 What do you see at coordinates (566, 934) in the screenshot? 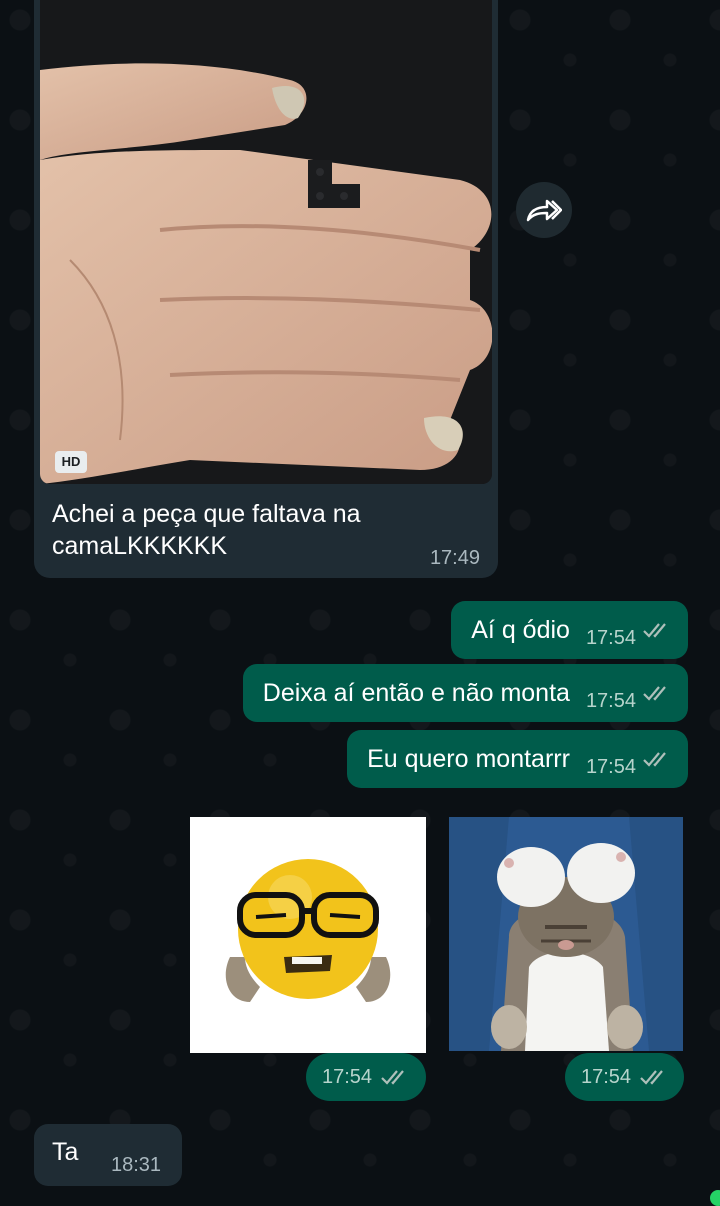
I see `cat-covering-eyes-sticker` at bounding box center [566, 934].